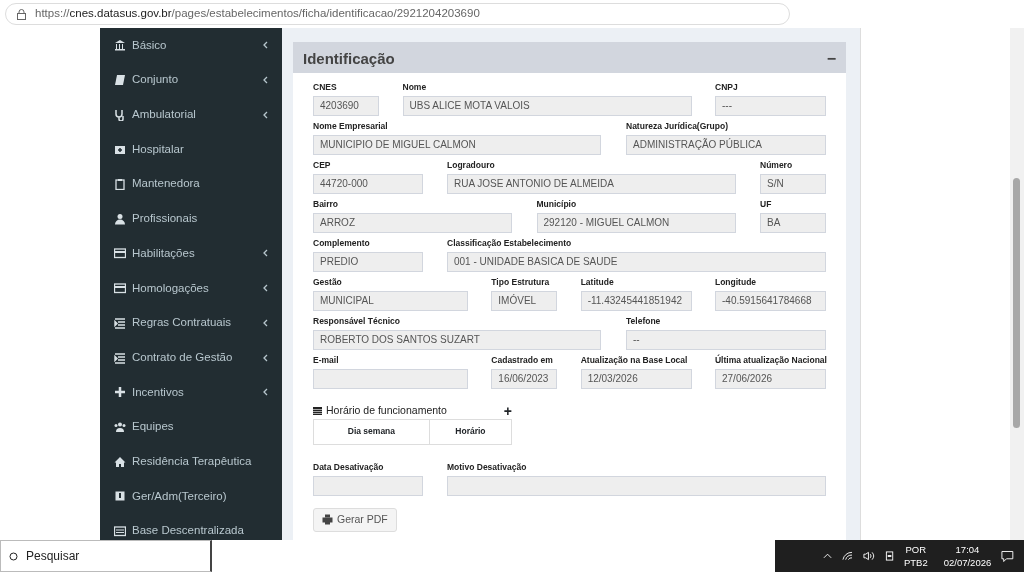 Image resolution: width=1024 pixels, height=572 pixels. What do you see at coordinates (770, 301) in the screenshot?
I see `input-field: -40.5915641784668` at bounding box center [770, 301].